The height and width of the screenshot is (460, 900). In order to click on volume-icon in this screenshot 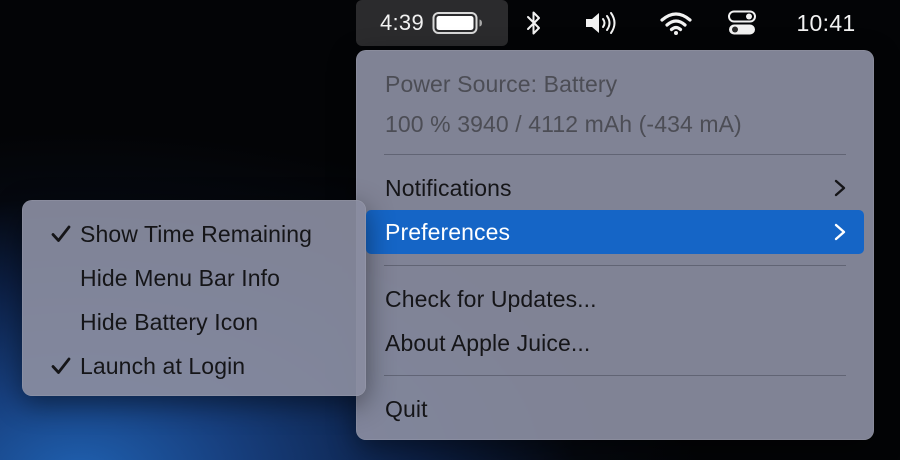, I will do `click(601, 23)`.